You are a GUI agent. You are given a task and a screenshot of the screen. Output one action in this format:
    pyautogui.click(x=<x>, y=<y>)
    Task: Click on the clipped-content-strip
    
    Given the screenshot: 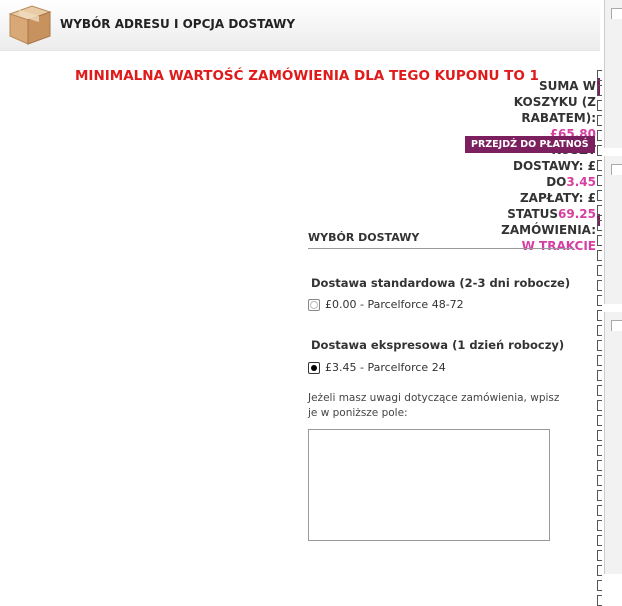 What is the action you would take?
    pyautogui.click(x=600, y=338)
    